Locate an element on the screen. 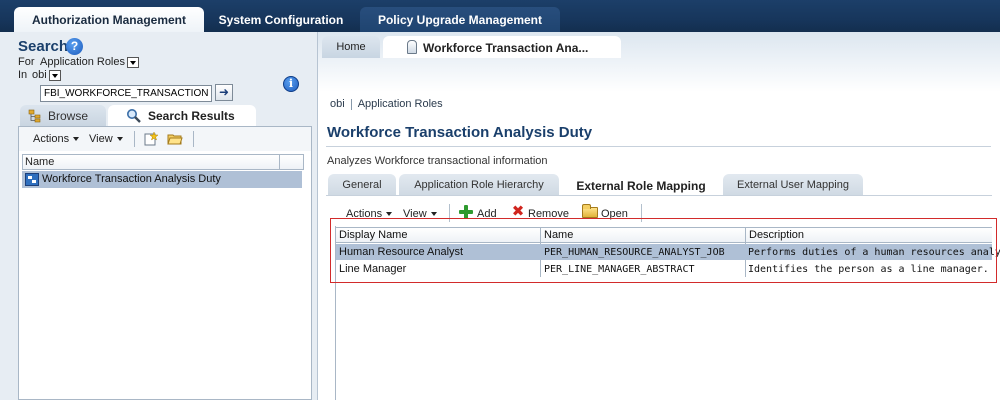  new-icon is located at coordinates (151, 139).